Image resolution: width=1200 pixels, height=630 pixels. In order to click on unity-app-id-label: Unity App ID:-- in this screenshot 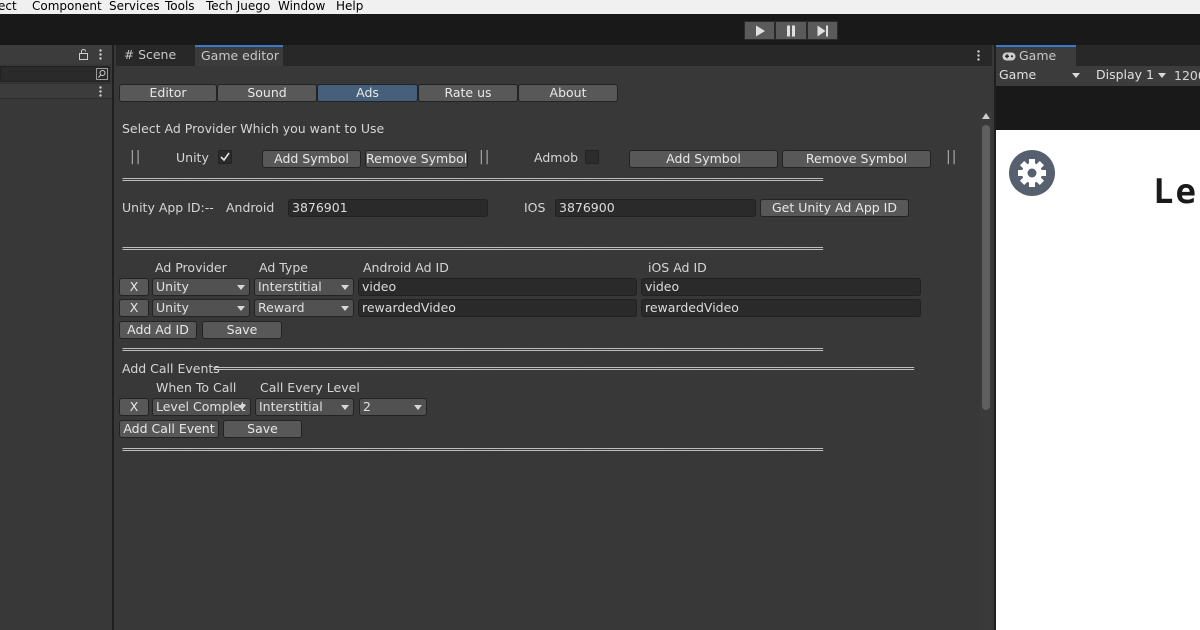, I will do `click(168, 207)`.